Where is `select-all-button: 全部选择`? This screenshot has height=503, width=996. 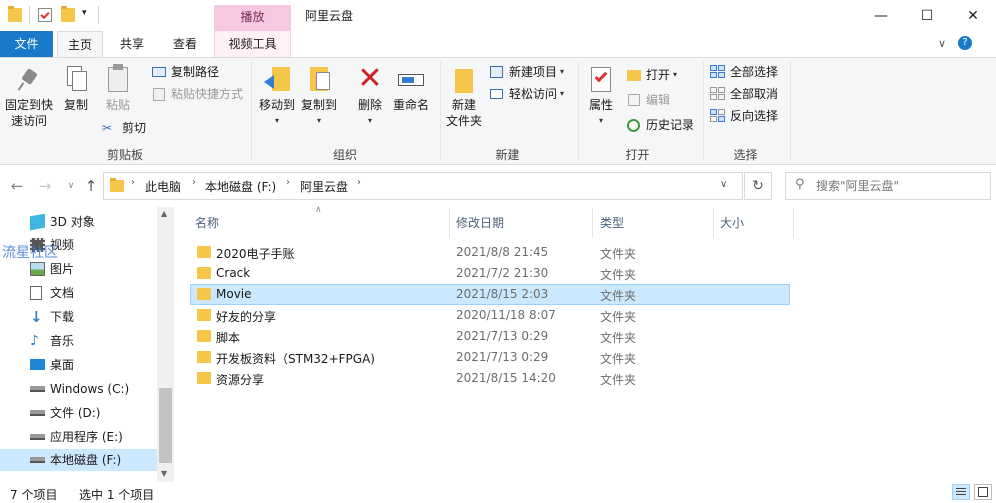 select-all-button: 全部选择 is located at coordinates (744, 72).